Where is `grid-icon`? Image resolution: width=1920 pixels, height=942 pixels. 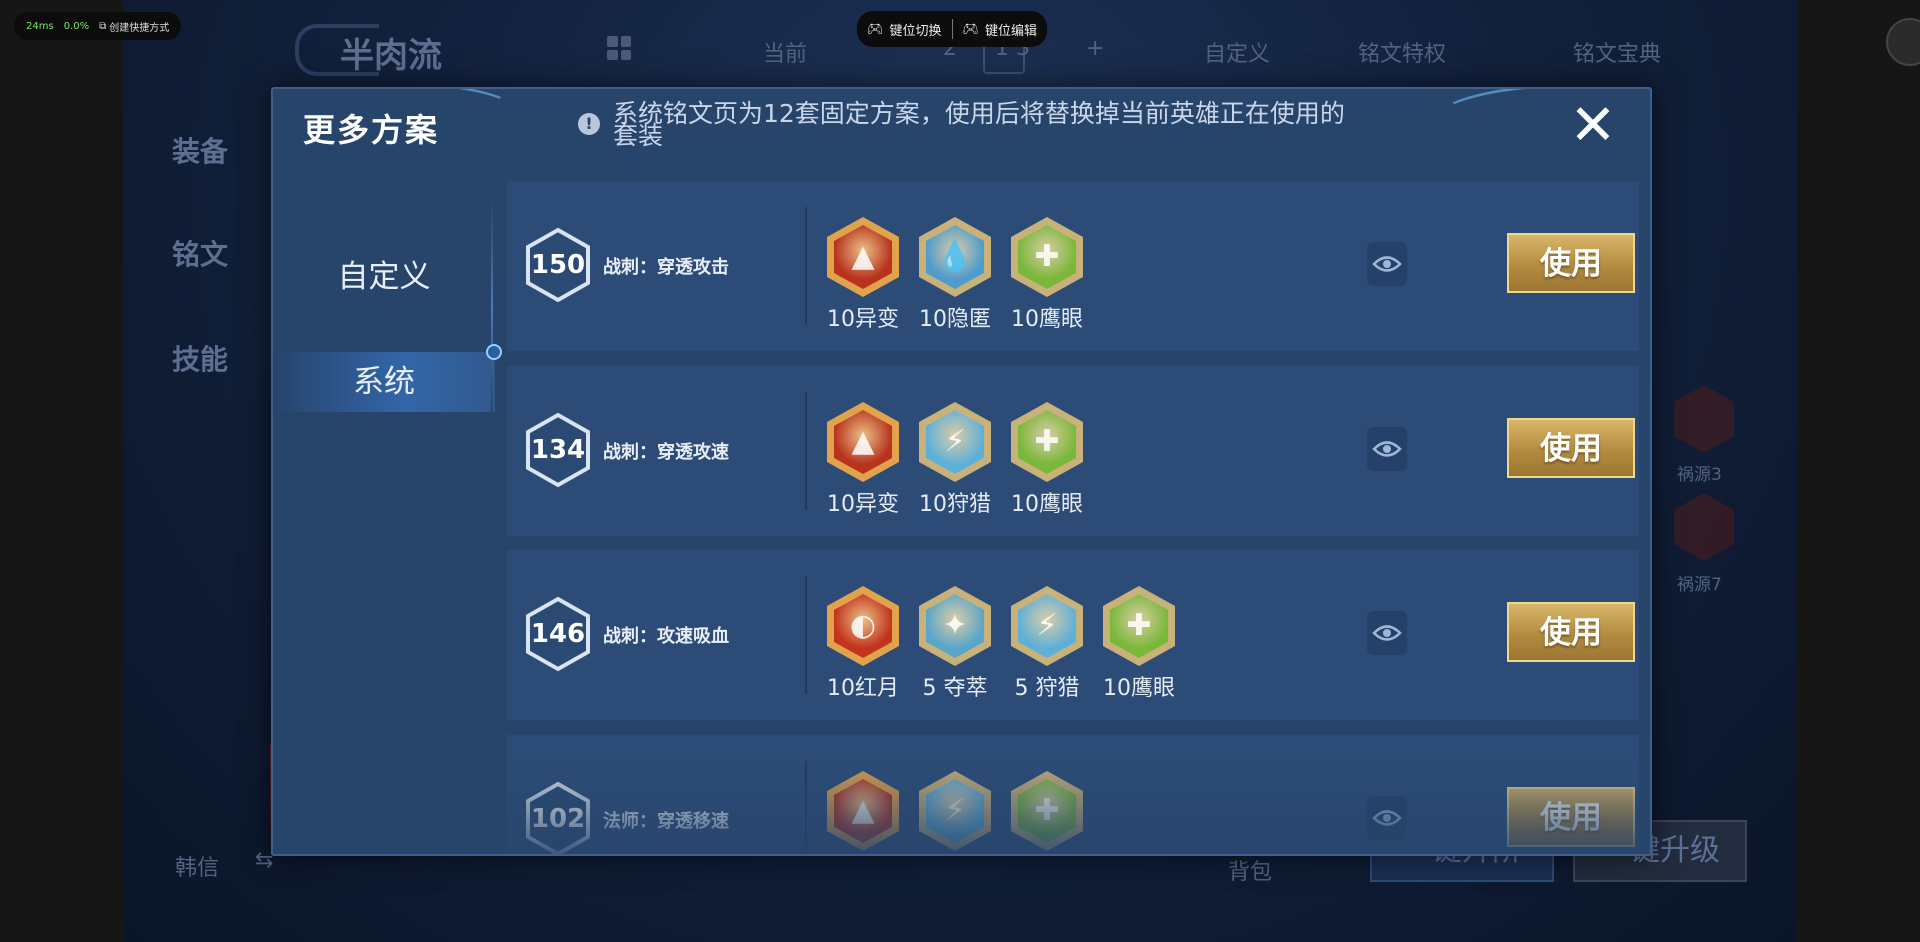 grid-icon is located at coordinates (619, 48).